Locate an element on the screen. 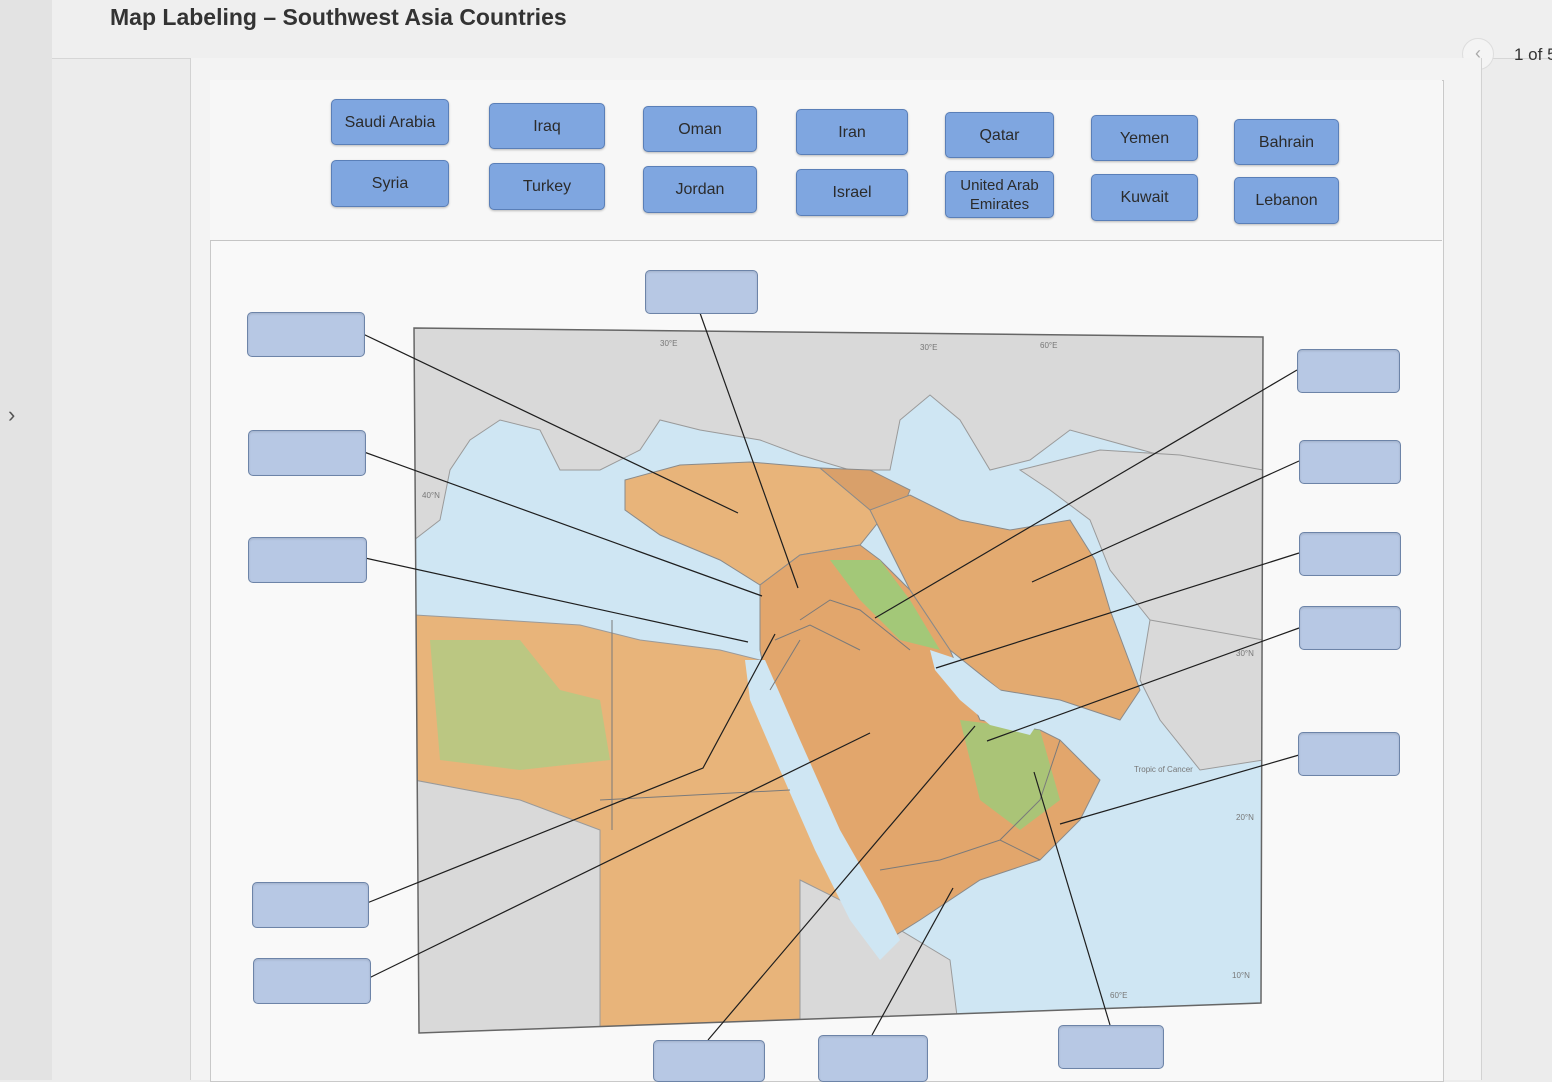 The height and width of the screenshot is (1082, 1552). map-label-lat-40: 40°N is located at coordinates (431, 495).